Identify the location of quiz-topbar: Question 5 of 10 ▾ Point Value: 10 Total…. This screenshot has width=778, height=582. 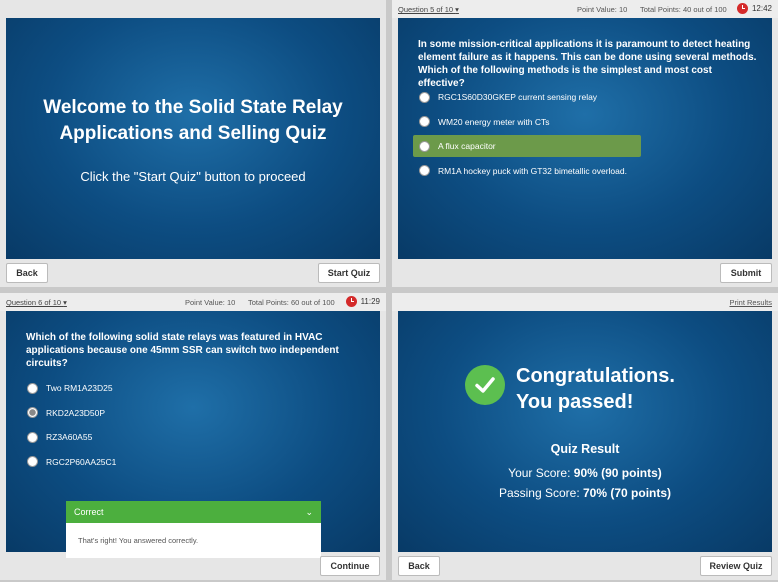
(585, 9).